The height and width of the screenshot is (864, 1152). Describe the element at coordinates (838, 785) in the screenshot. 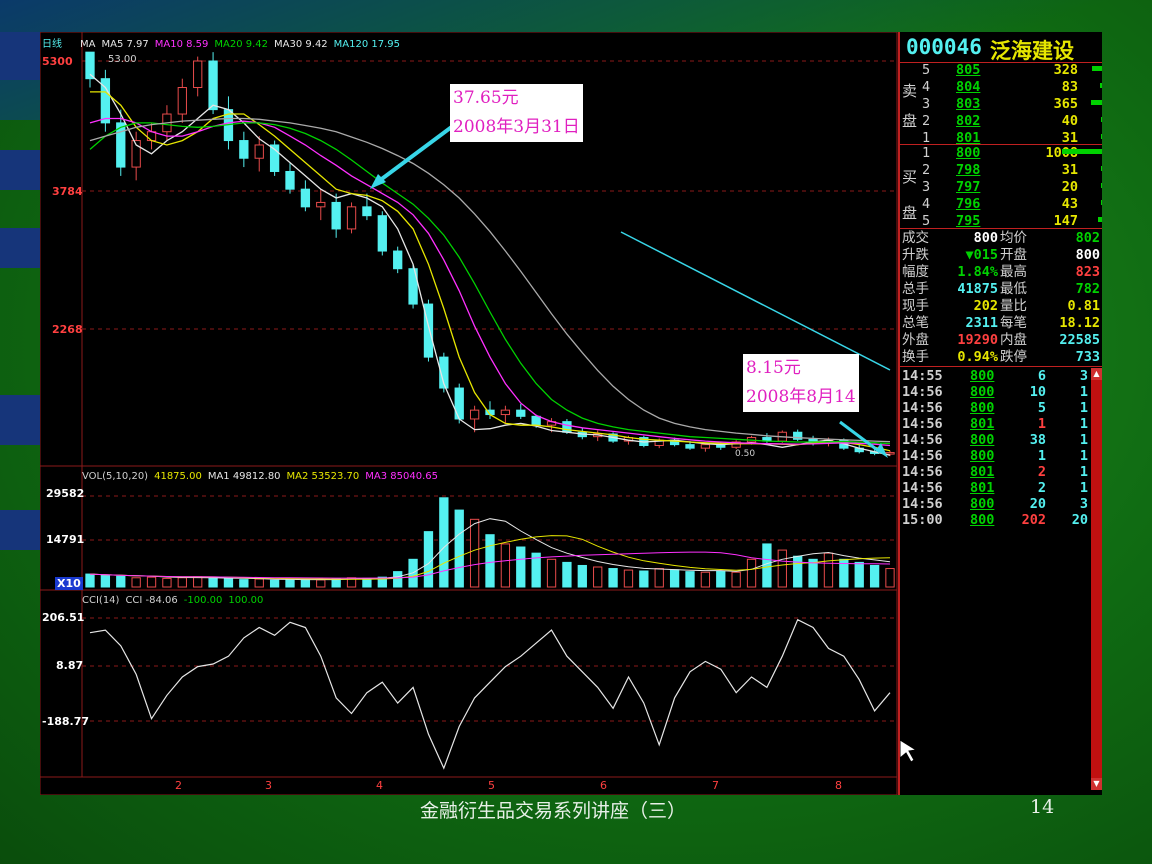

I see `time-axis-label: 8` at that location.